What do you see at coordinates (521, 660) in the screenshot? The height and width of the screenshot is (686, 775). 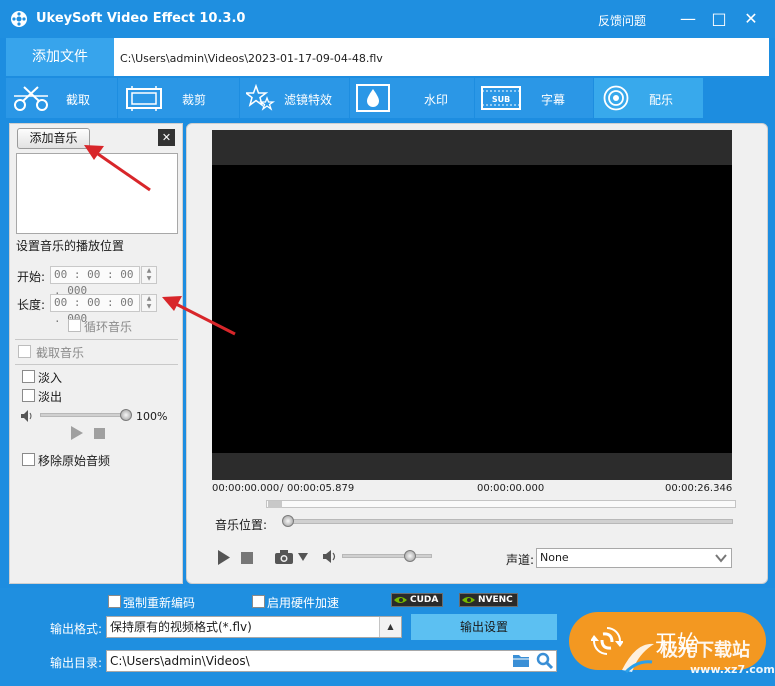 I see `folder-icon` at bounding box center [521, 660].